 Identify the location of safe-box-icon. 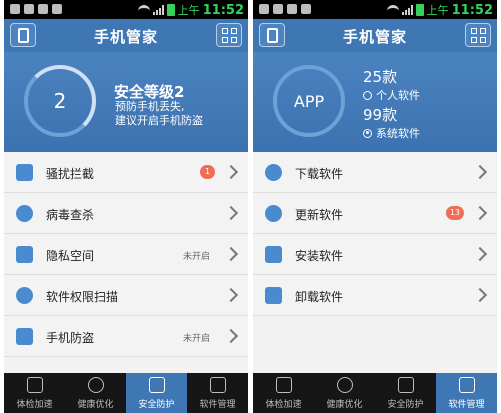
(24, 254).